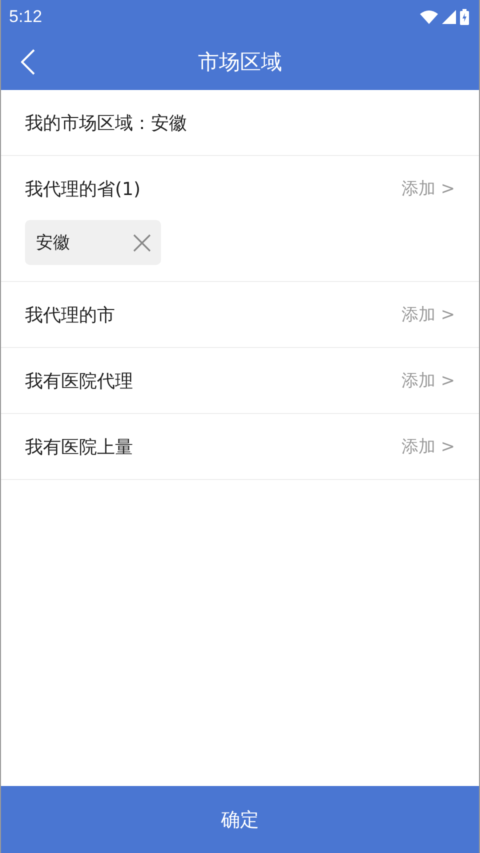  I want to click on confirm-button: 确定, so click(240, 819).